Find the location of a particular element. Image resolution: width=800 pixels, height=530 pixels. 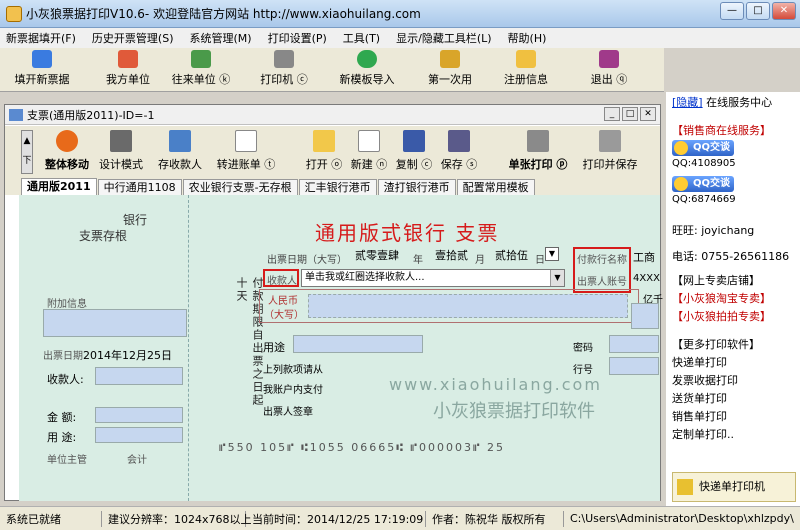

doc-maximize-button: □ is located at coordinates (630, 114).